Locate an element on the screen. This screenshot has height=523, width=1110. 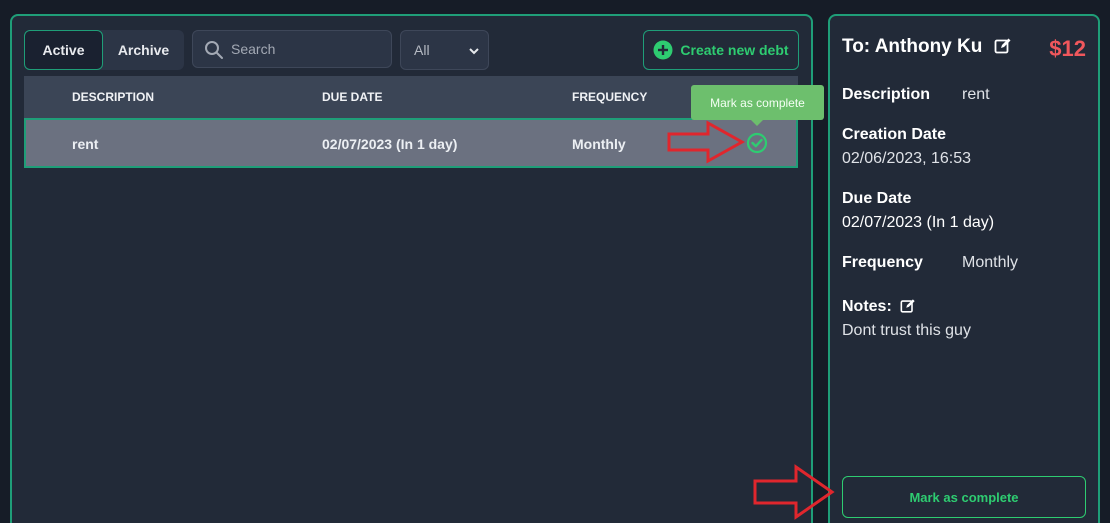
filter-select: All is located at coordinates (444, 50).